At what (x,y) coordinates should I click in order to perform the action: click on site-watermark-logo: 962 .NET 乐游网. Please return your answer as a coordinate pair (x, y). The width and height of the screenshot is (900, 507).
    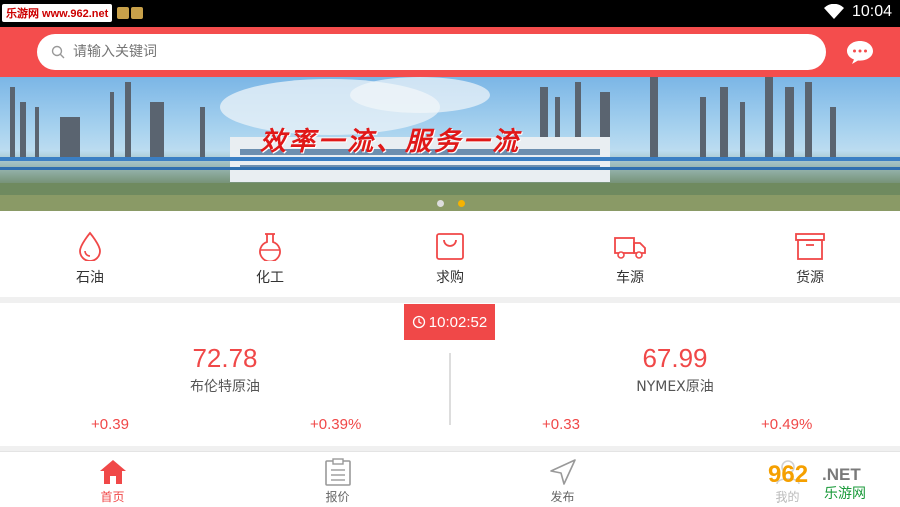
    Looking at the image, I should click on (828, 480).